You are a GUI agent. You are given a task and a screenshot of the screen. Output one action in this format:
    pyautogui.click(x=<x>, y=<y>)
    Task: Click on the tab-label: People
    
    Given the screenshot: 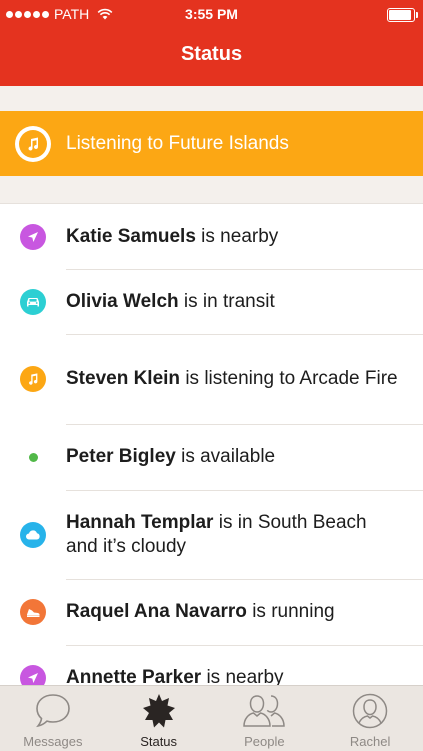 What is the action you would take?
    pyautogui.click(x=264, y=741)
    